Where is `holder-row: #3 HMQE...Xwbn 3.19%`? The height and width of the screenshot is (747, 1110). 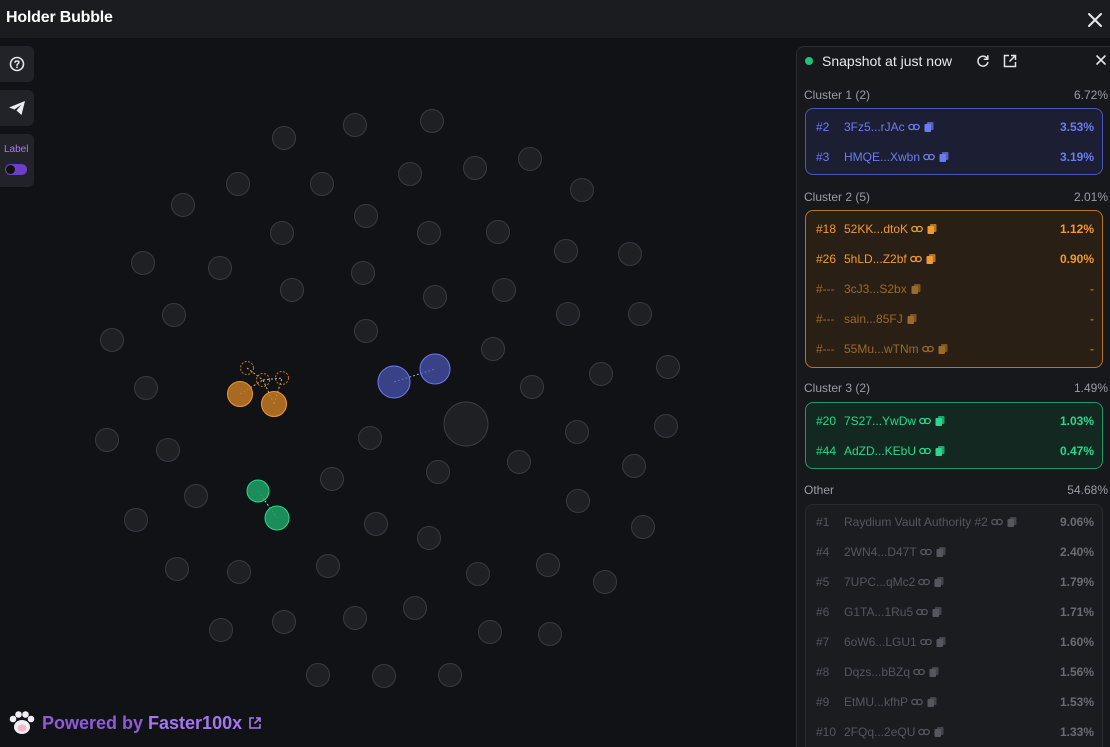 holder-row: #3 HMQE...Xwbn 3.19% is located at coordinates (954, 157).